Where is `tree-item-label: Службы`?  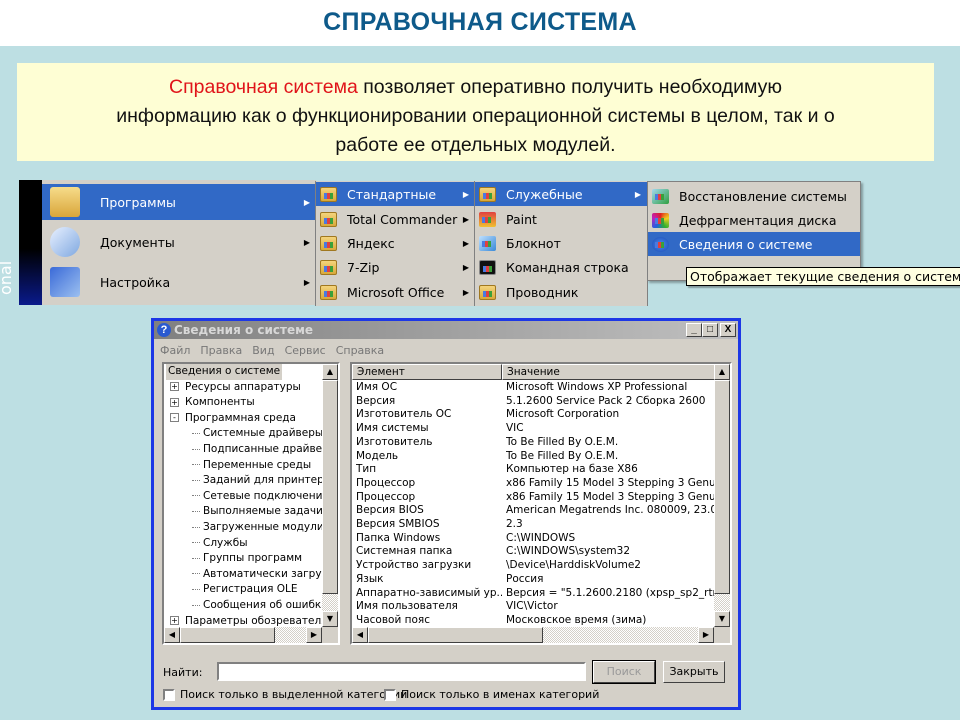 tree-item-label: Службы is located at coordinates (225, 542).